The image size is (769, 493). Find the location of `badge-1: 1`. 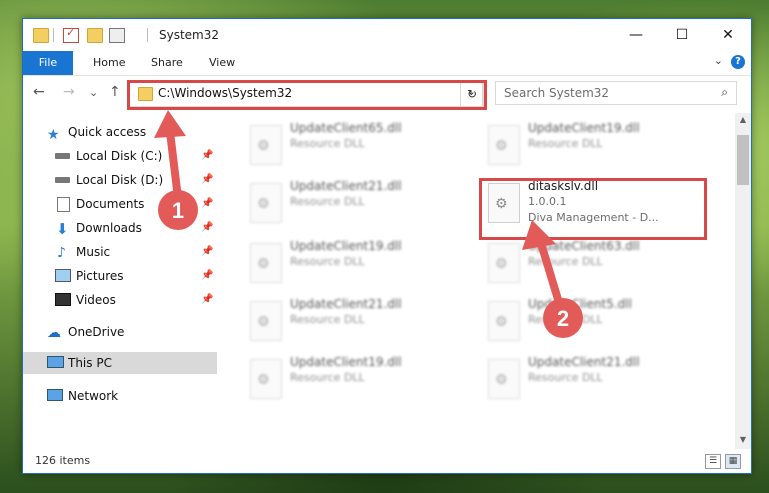

badge-1: 1 is located at coordinates (178, 210).